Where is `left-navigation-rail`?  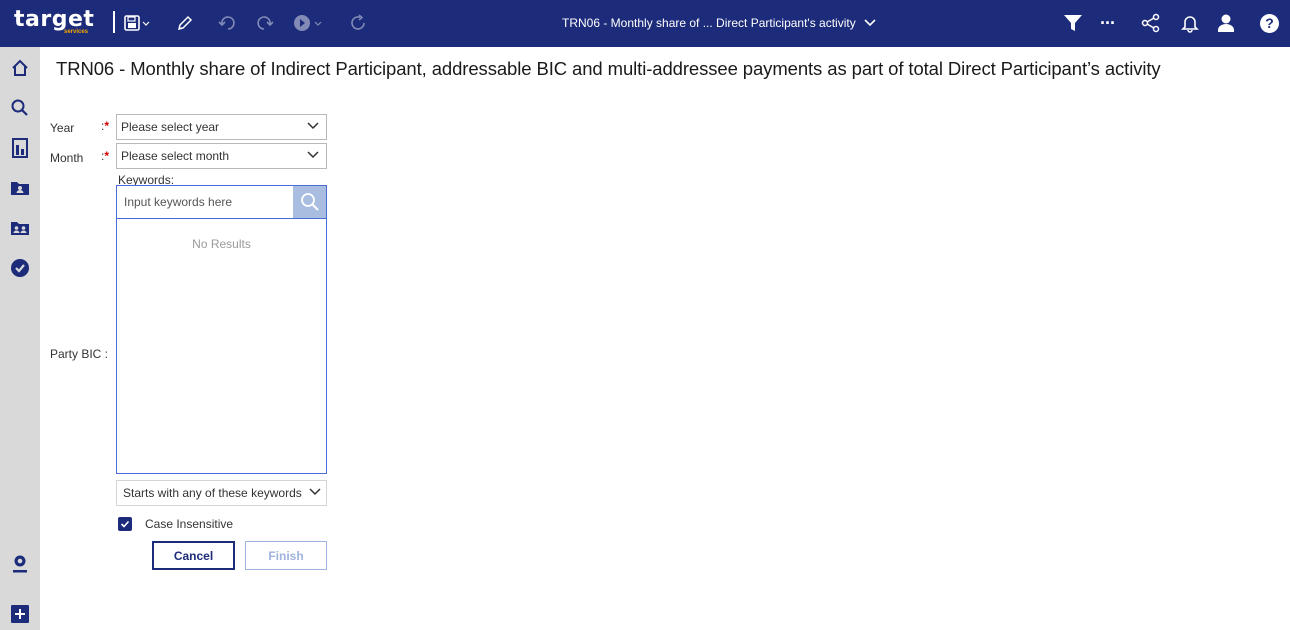
left-navigation-rail is located at coordinates (20, 338).